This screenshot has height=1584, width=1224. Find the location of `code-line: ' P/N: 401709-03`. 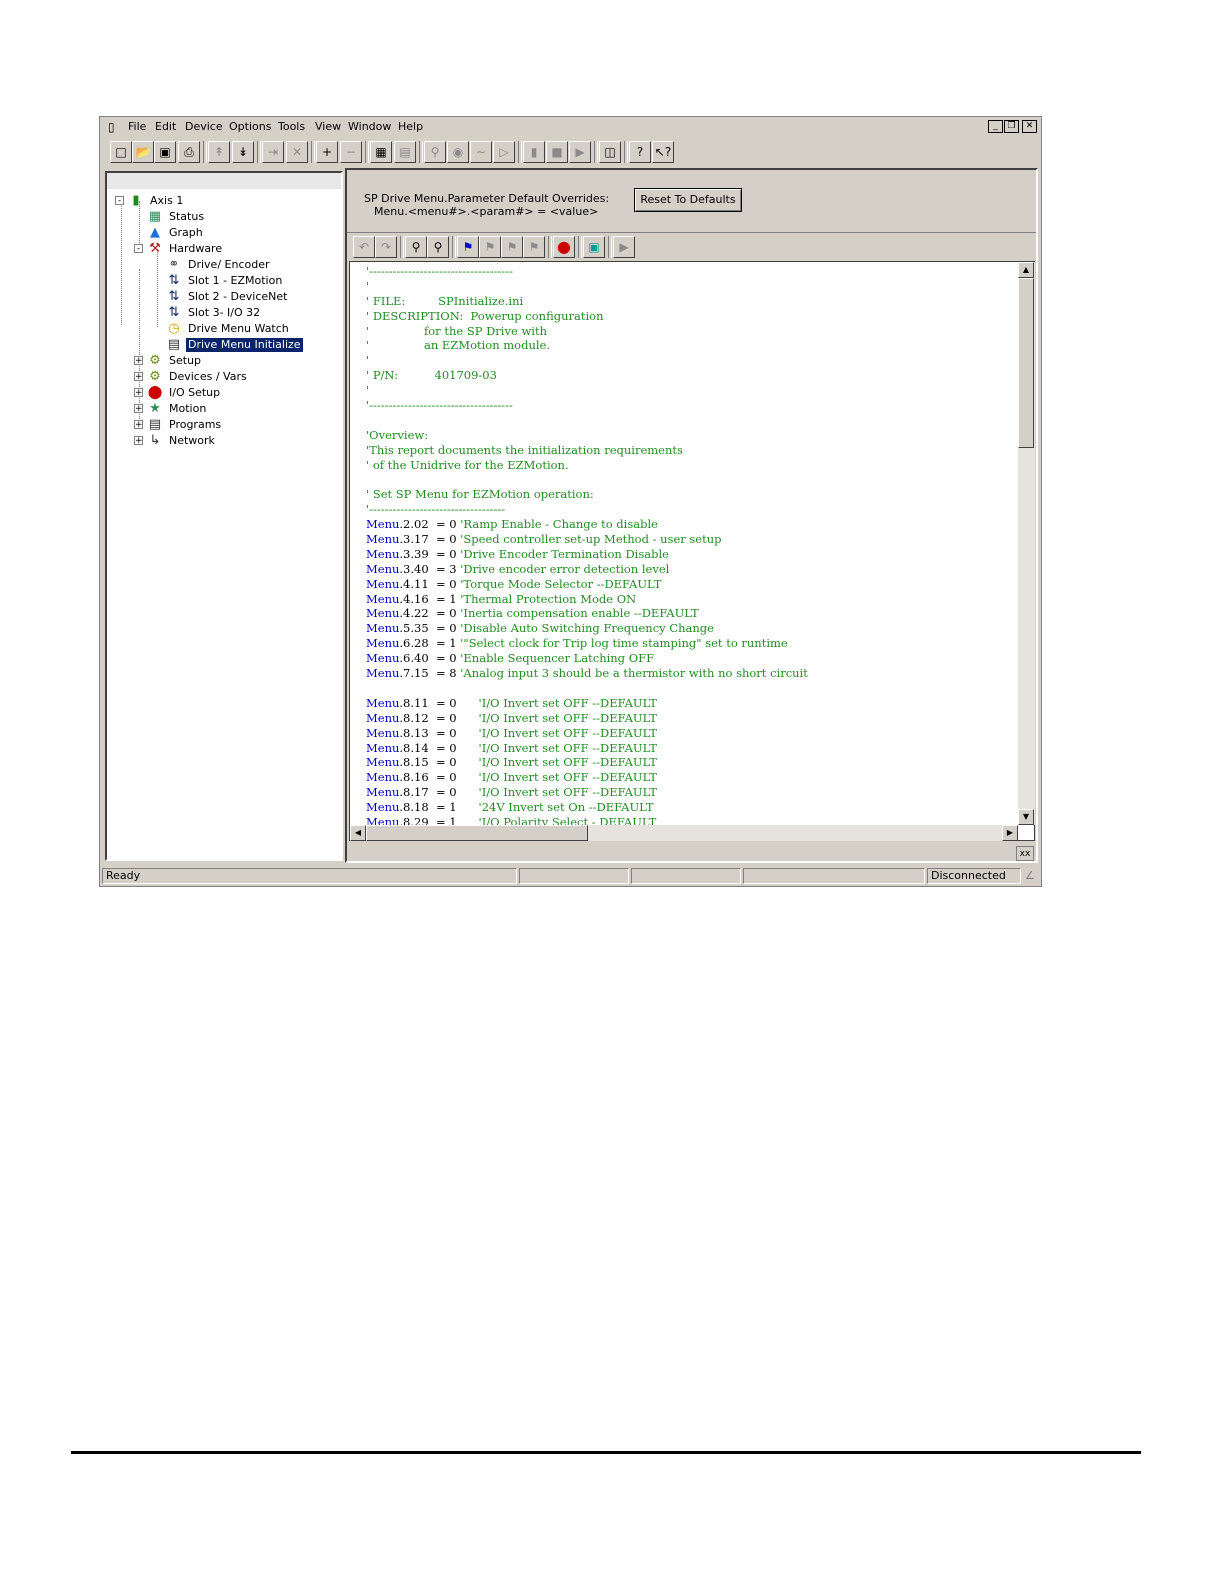

code-line: ' P/N: 401709-03 is located at coordinates (431, 375).